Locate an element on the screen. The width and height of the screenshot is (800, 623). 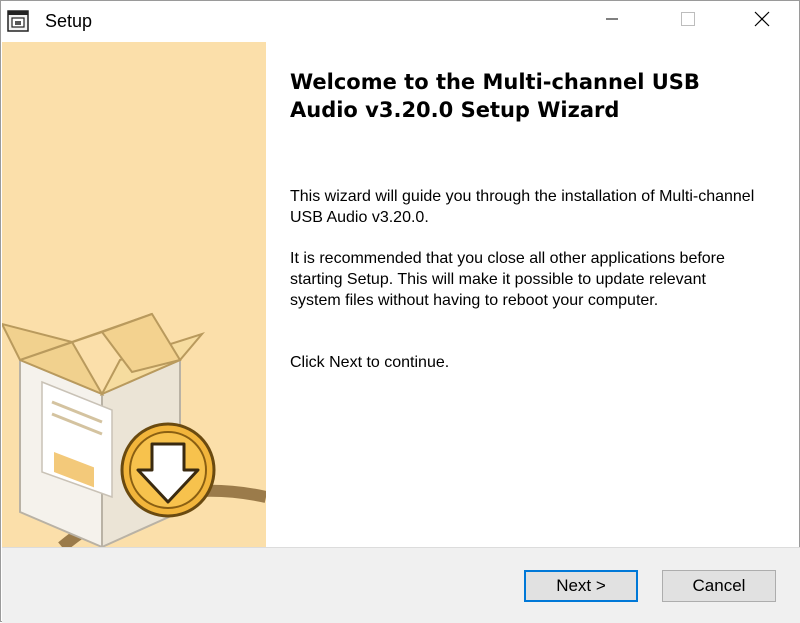
minimize-icon is located at coordinates (612, 21).